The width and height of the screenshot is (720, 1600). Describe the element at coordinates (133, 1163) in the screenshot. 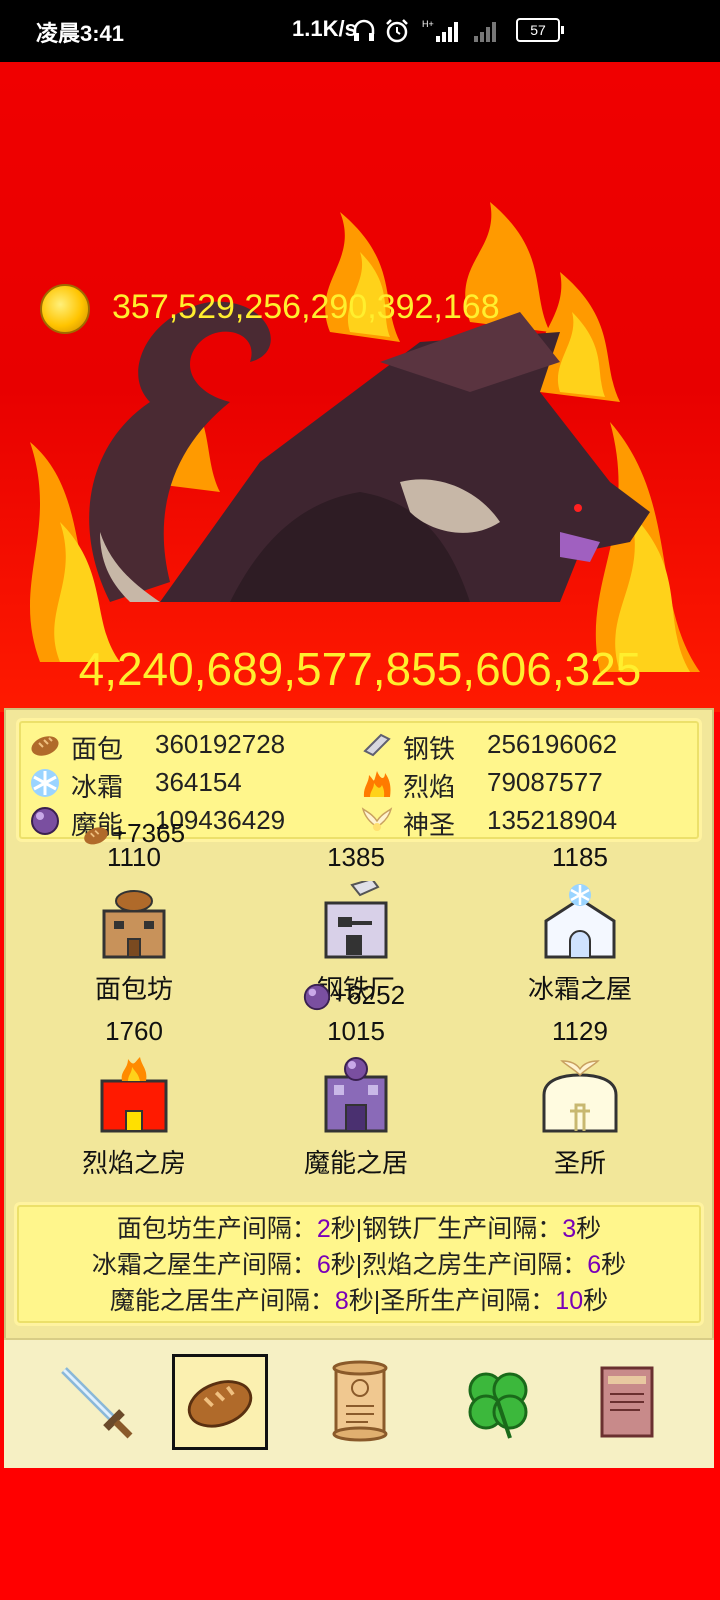

I see `building-name: 烈焰之房` at that location.